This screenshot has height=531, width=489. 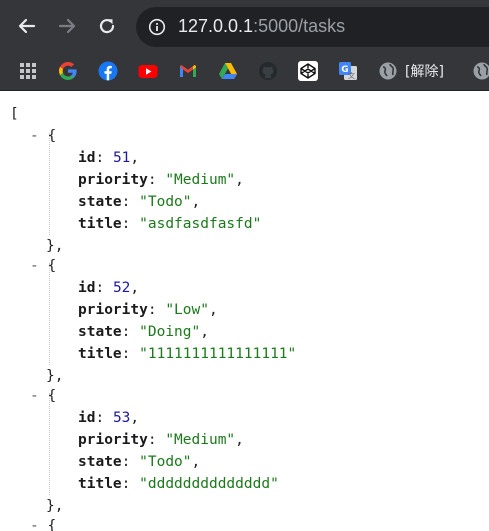 I want to click on url-path: :5000/tasks, so click(x=299, y=26).